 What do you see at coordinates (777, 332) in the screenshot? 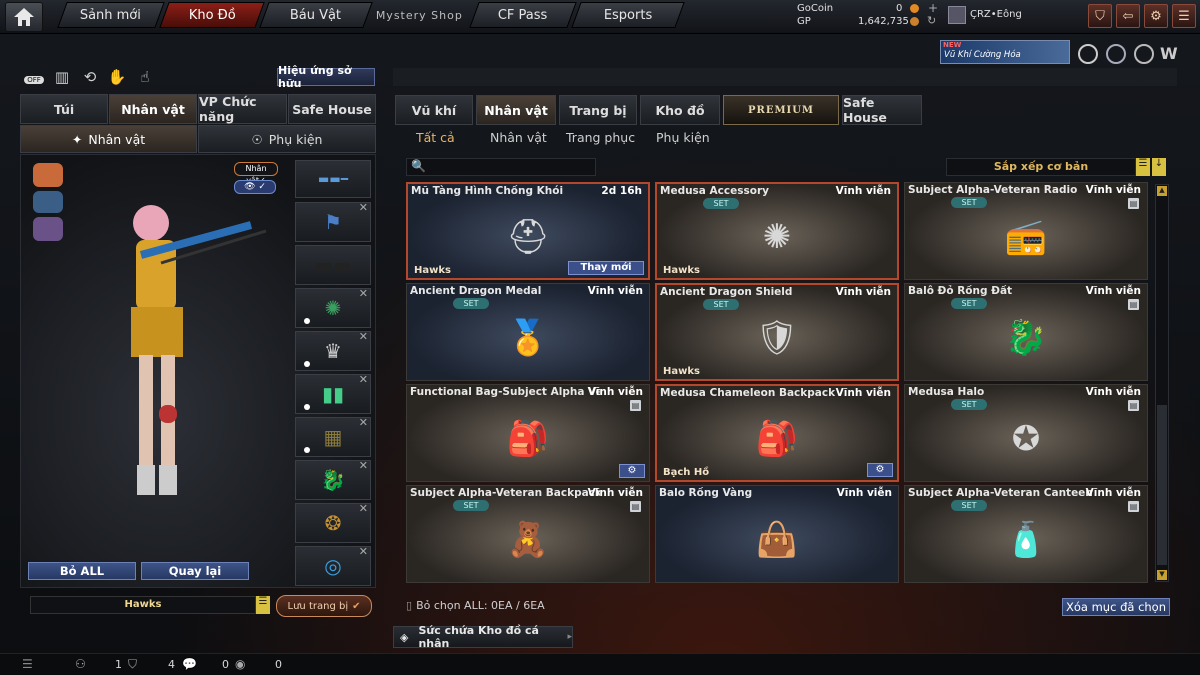
I see `item-card: Ancient Dragon Shield Vĩnh viễn SET 🛡 Hawks` at bounding box center [777, 332].